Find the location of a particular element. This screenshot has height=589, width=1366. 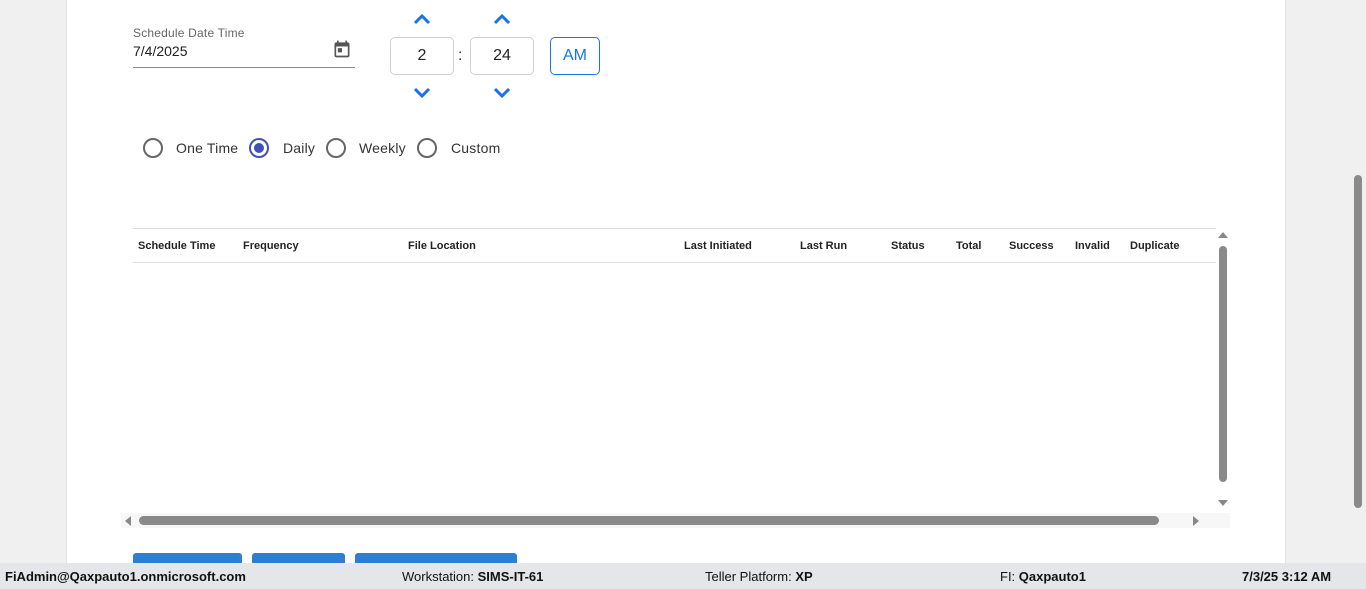

scroll-down-arrow-icon is located at coordinates (1223, 503).